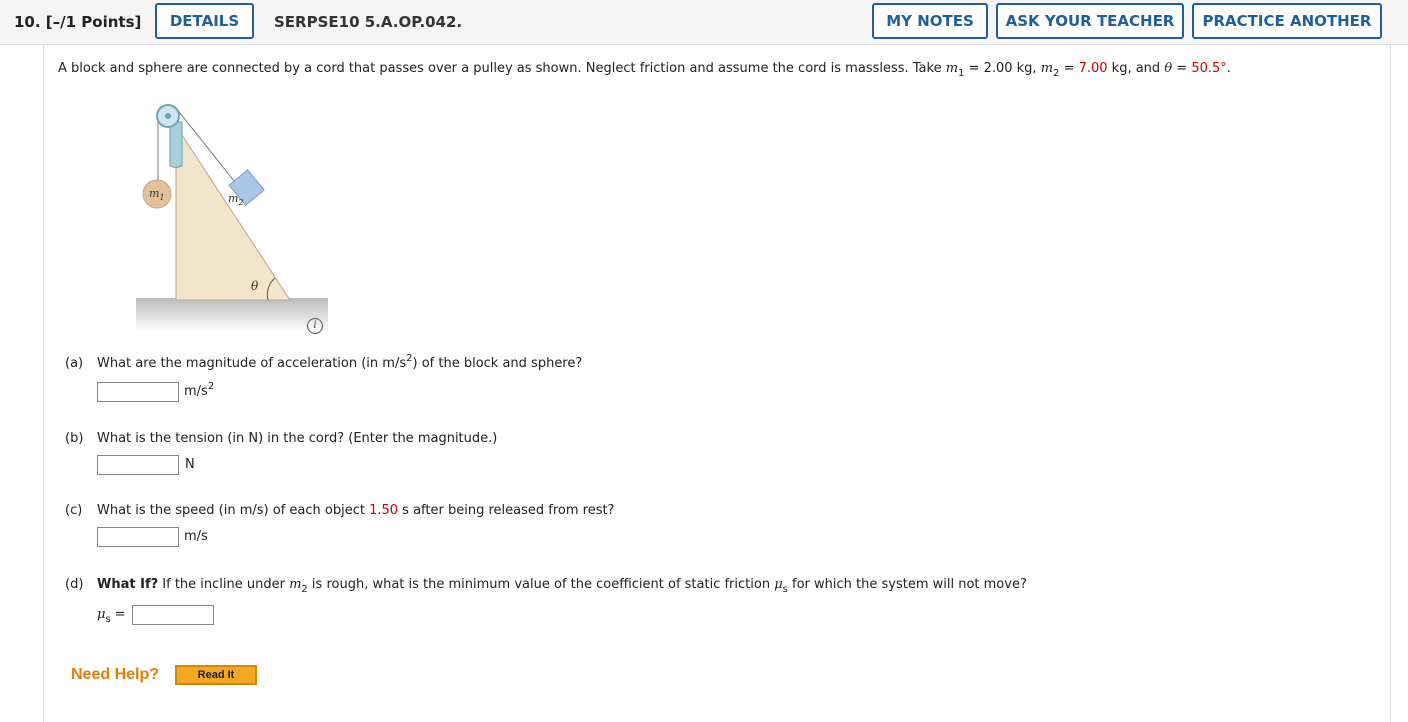 The height and width of the screenshot is (722, 1408). I want to click on need-help-label: Need Help?, so click(115, 674).